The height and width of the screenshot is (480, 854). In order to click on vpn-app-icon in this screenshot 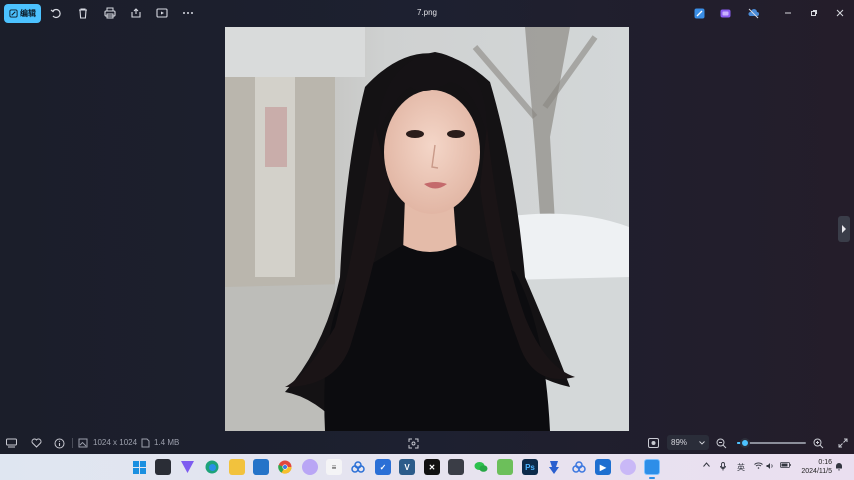, I will do `click(187, 467)`.